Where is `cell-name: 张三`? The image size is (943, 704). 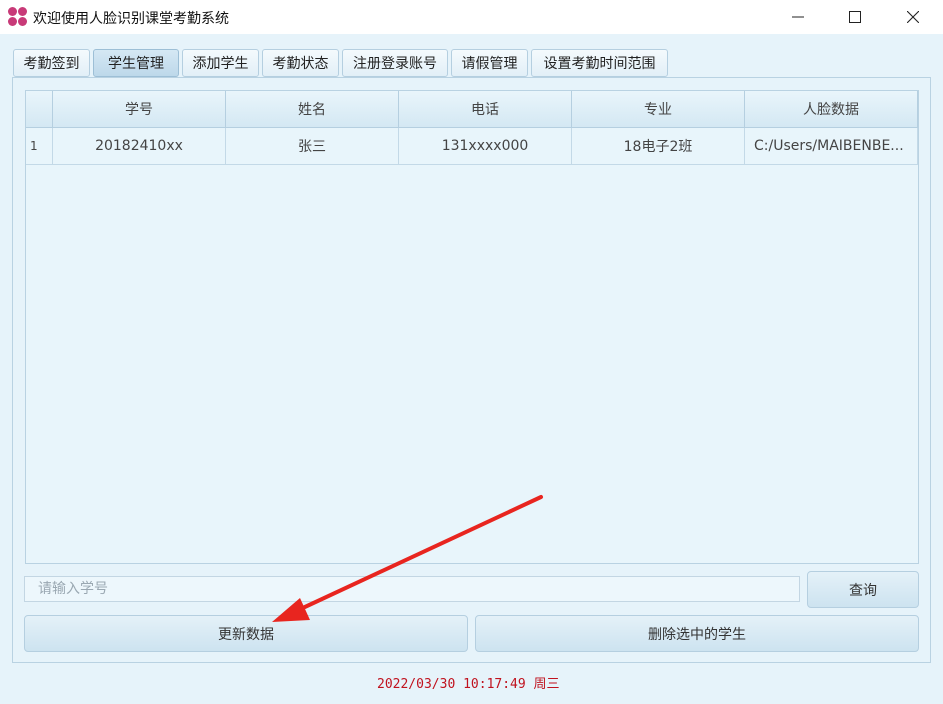 cell-name: 张三 is located at coordinates (312, 146).